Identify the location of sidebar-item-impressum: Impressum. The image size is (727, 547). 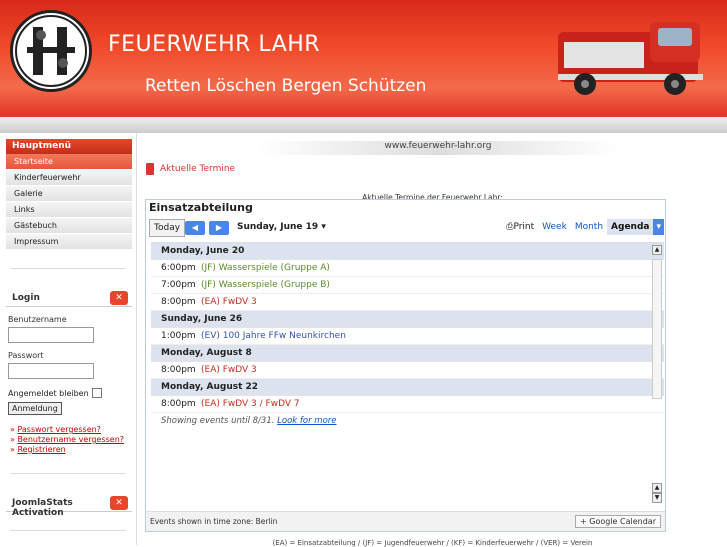
(69, 242).